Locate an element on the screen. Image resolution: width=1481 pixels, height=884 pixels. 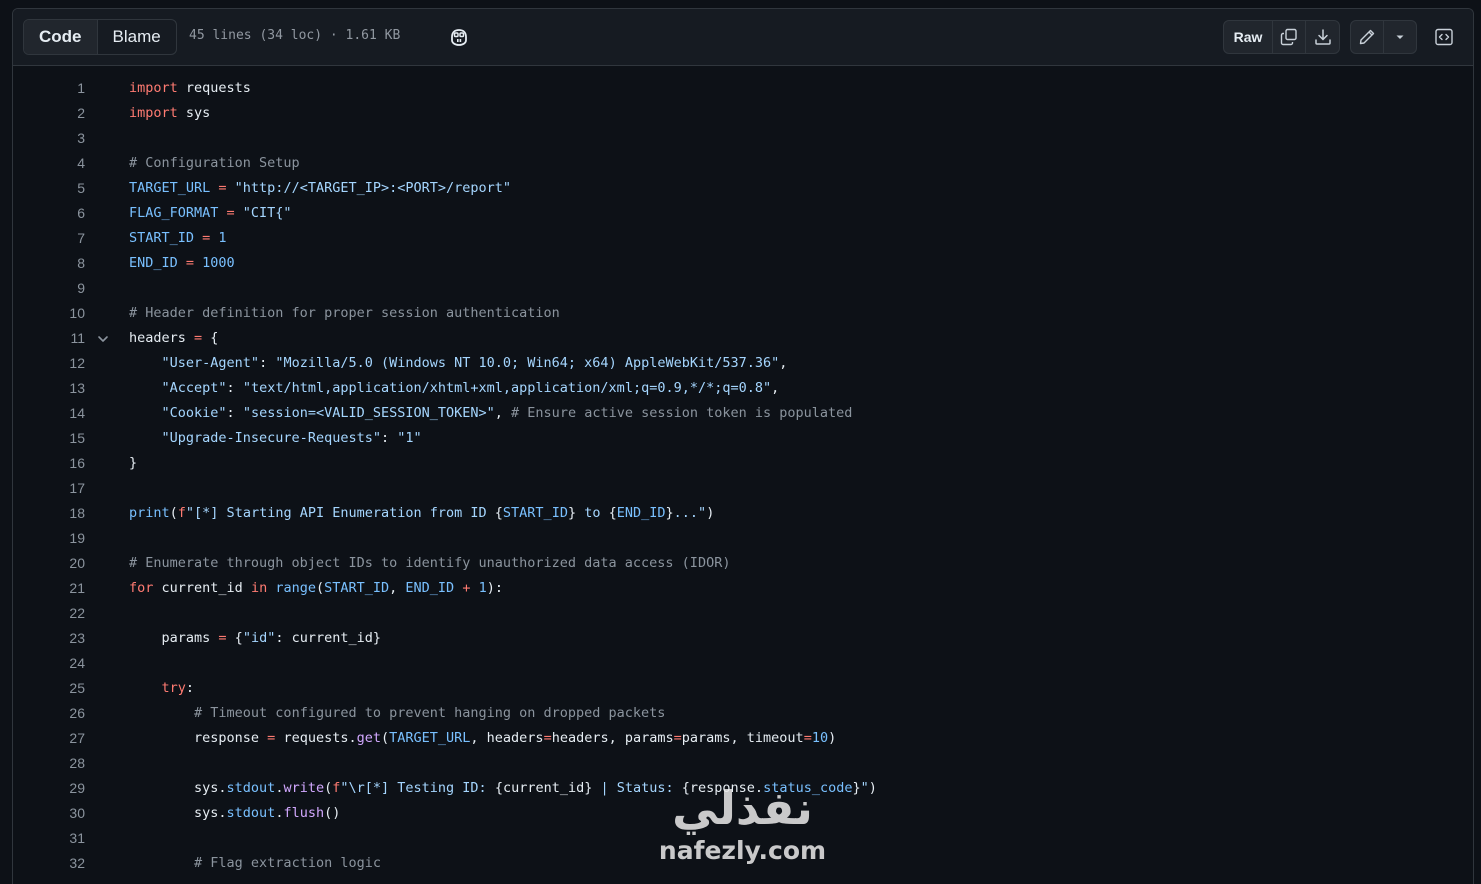
code-token: # Flag extraction logic is located at coordinates (287, 863).